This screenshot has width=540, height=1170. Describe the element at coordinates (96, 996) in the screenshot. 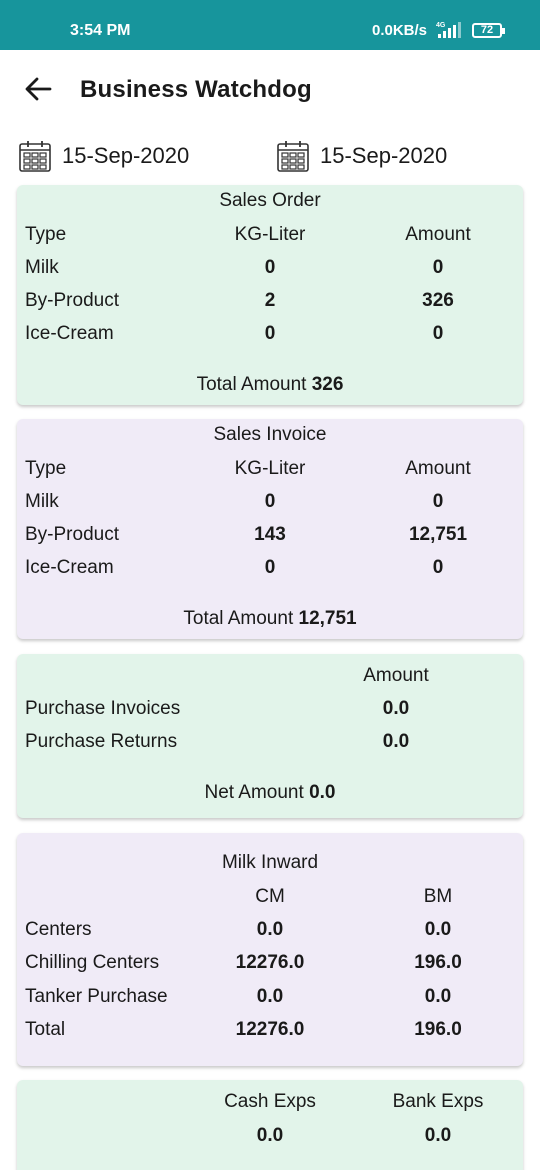

I see `inward-row-label: Tanker Purchase` at that location.